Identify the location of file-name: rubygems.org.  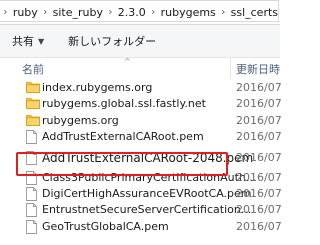
(80, 120).